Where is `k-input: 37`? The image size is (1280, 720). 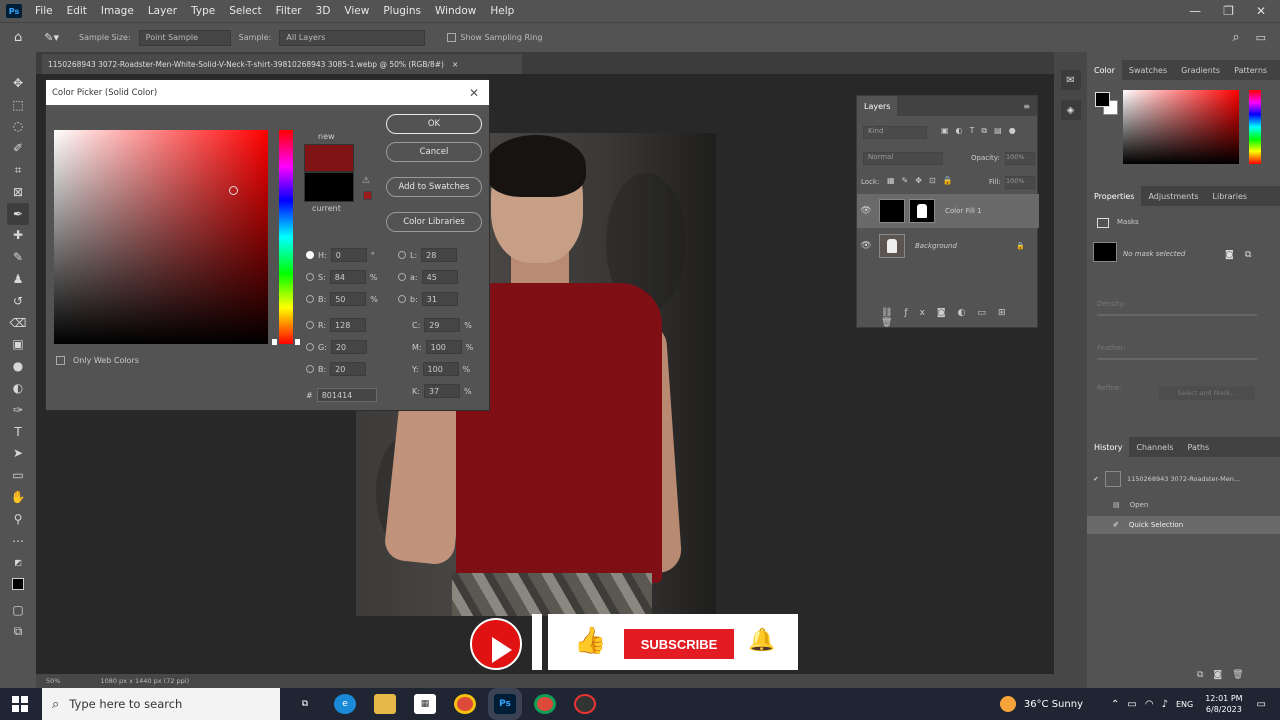 k-input: 37 is located at coordinates (441, 391).